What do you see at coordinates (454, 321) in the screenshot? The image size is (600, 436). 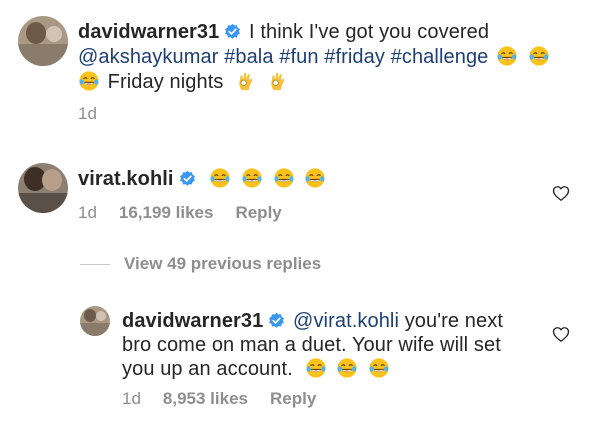 I see `reply-text-1: you're next` at bounding box center [454, 321].